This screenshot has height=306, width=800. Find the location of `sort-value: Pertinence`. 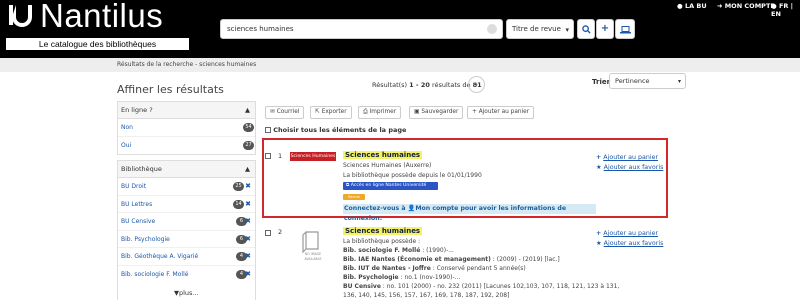

sort-value: Pertinence is located at coordinates (632, 81).